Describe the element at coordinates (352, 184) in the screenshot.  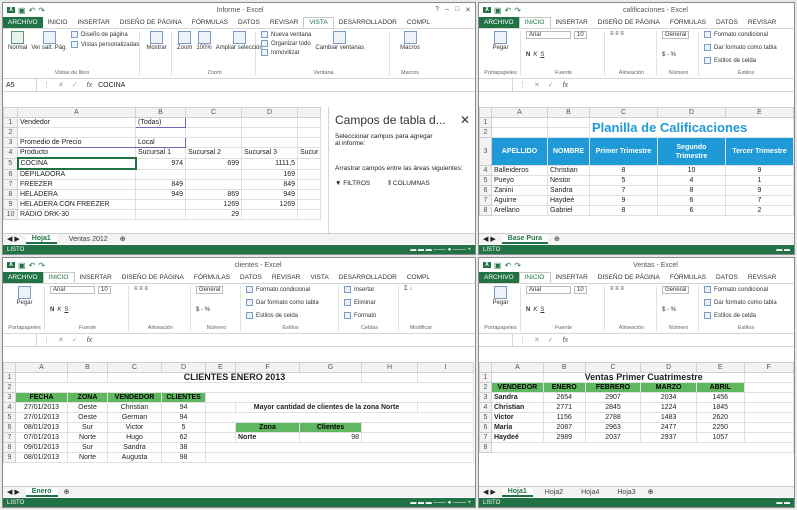
I see `filters-area: ▼ FILTROS` at that location.